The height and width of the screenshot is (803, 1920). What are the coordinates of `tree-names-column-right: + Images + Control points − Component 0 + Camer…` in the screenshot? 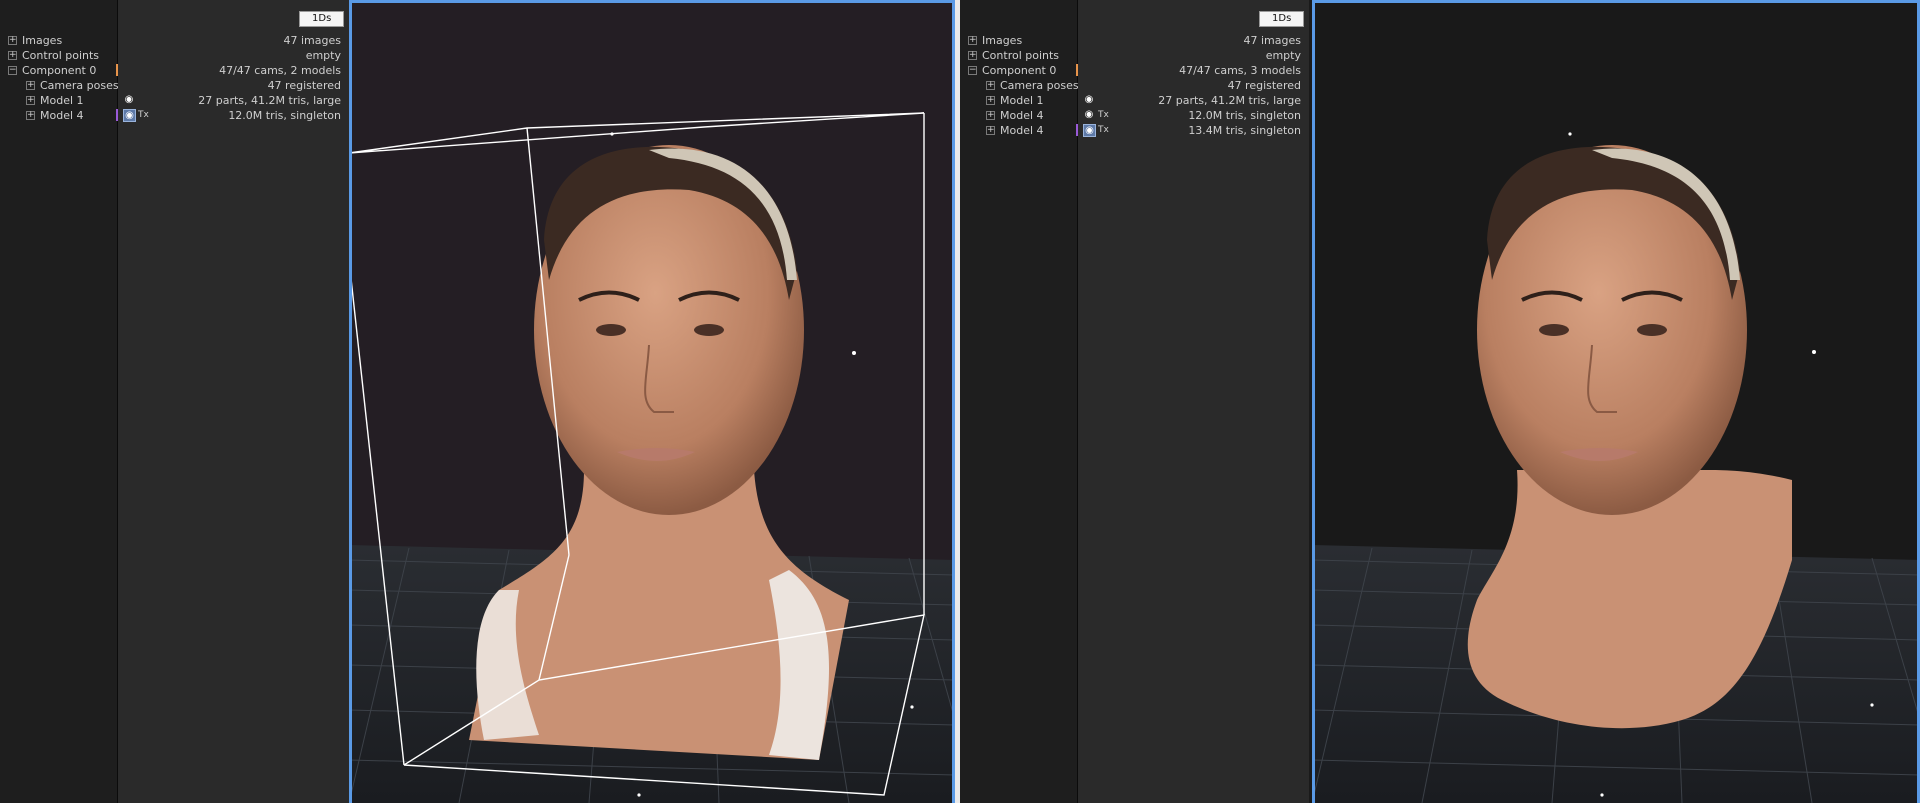 It's located at (1019, 401).